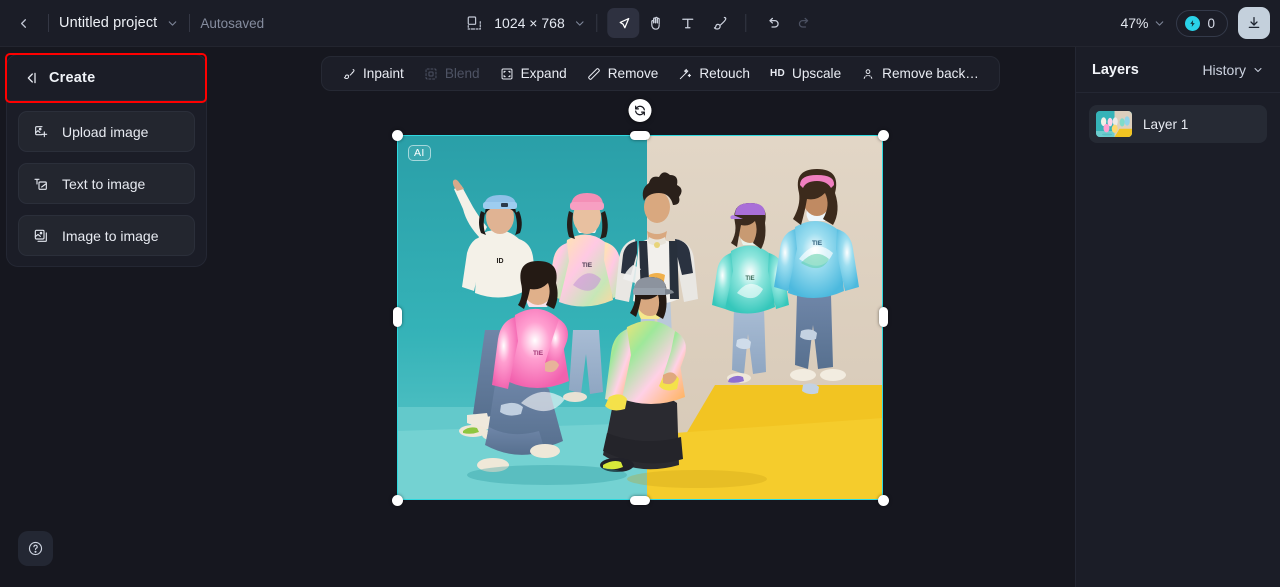 The image size is (1280, 587). What do you see at coordinates (23, 23) in the screenshot?
I see `back-button` at bounding box center [23, 23].